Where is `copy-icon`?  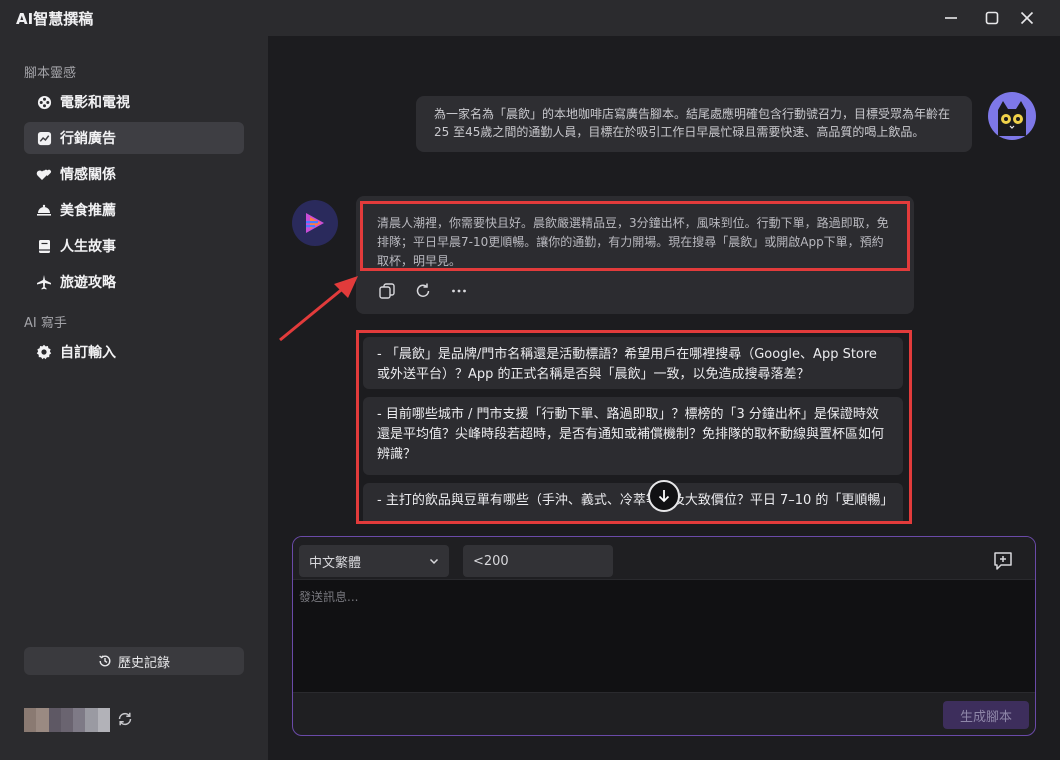
copy-icon is located at coordinates (387, 291).